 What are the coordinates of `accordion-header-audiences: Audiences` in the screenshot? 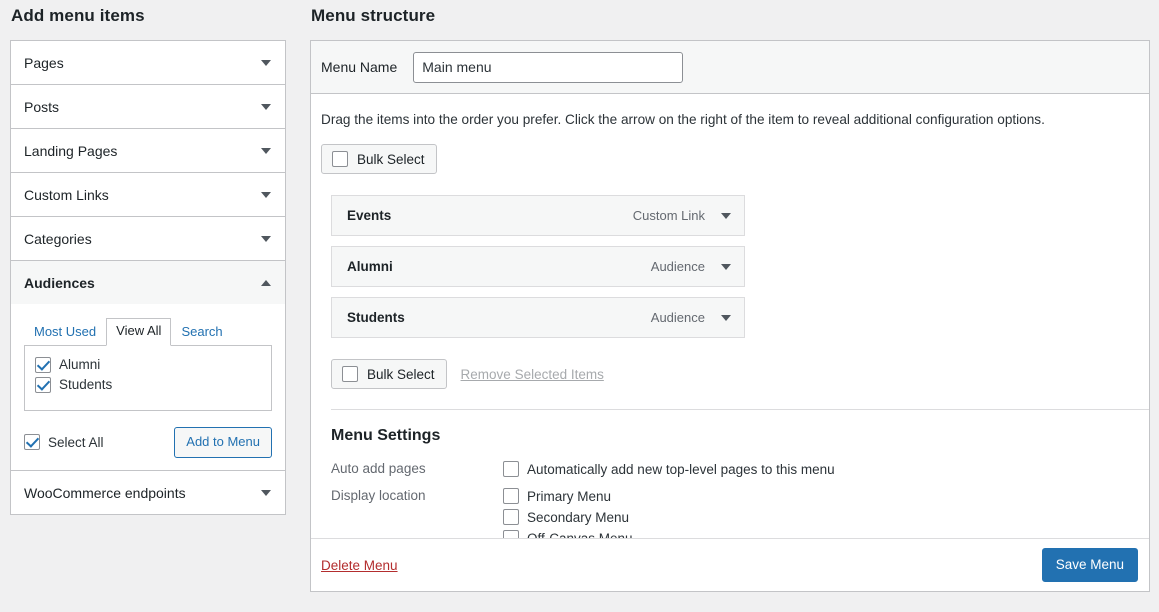 It's located at (148, 282).